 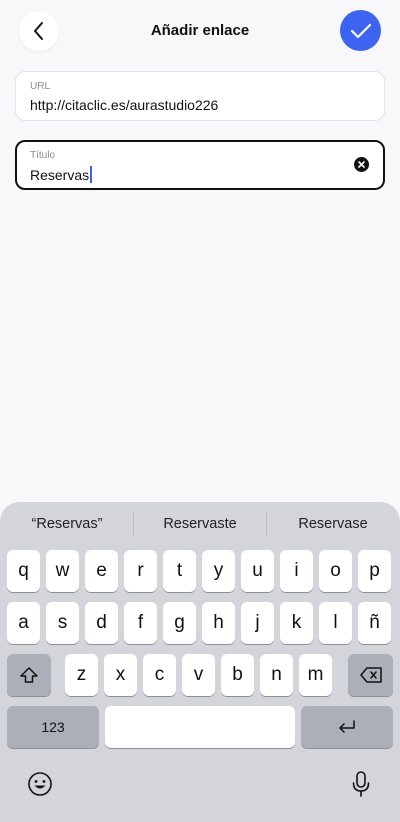 What do you see at coordinates (237, 675) in the screenshot?
I see `key: b` at bounding box center [237, 675].